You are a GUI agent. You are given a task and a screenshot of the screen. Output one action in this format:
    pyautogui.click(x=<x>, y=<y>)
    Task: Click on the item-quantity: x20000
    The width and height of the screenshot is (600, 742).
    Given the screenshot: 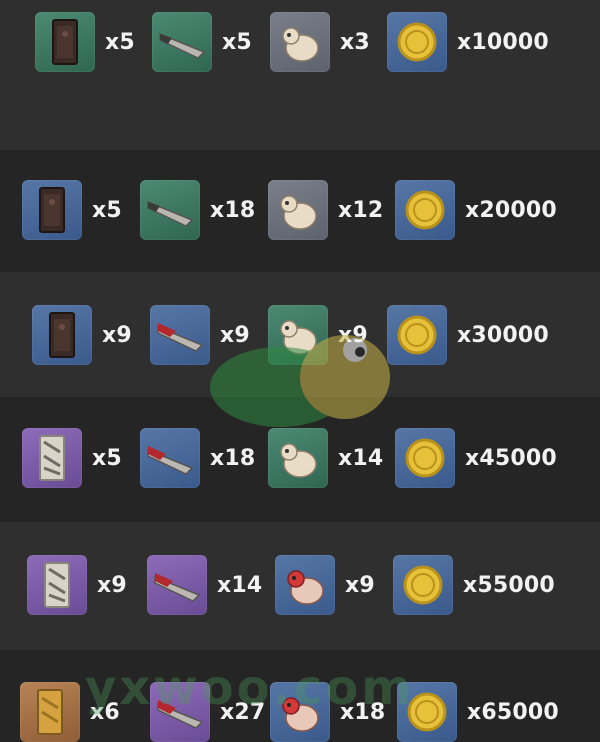 What is the action you would take?
    pyautogui.click(x=511, y=210)
    